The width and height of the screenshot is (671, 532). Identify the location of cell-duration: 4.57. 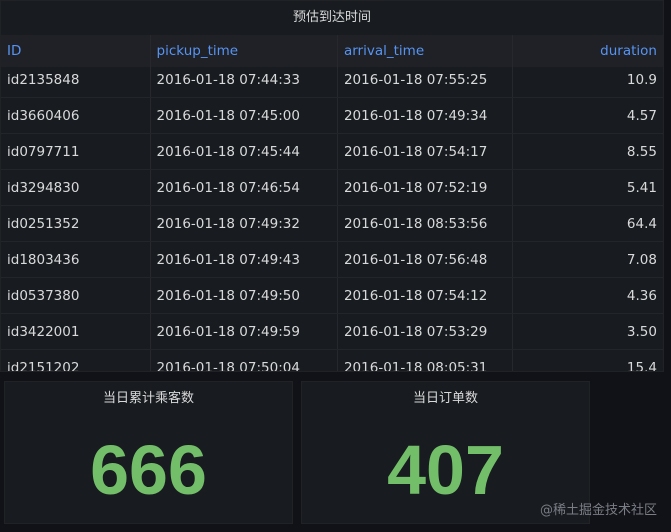
(641, 115).